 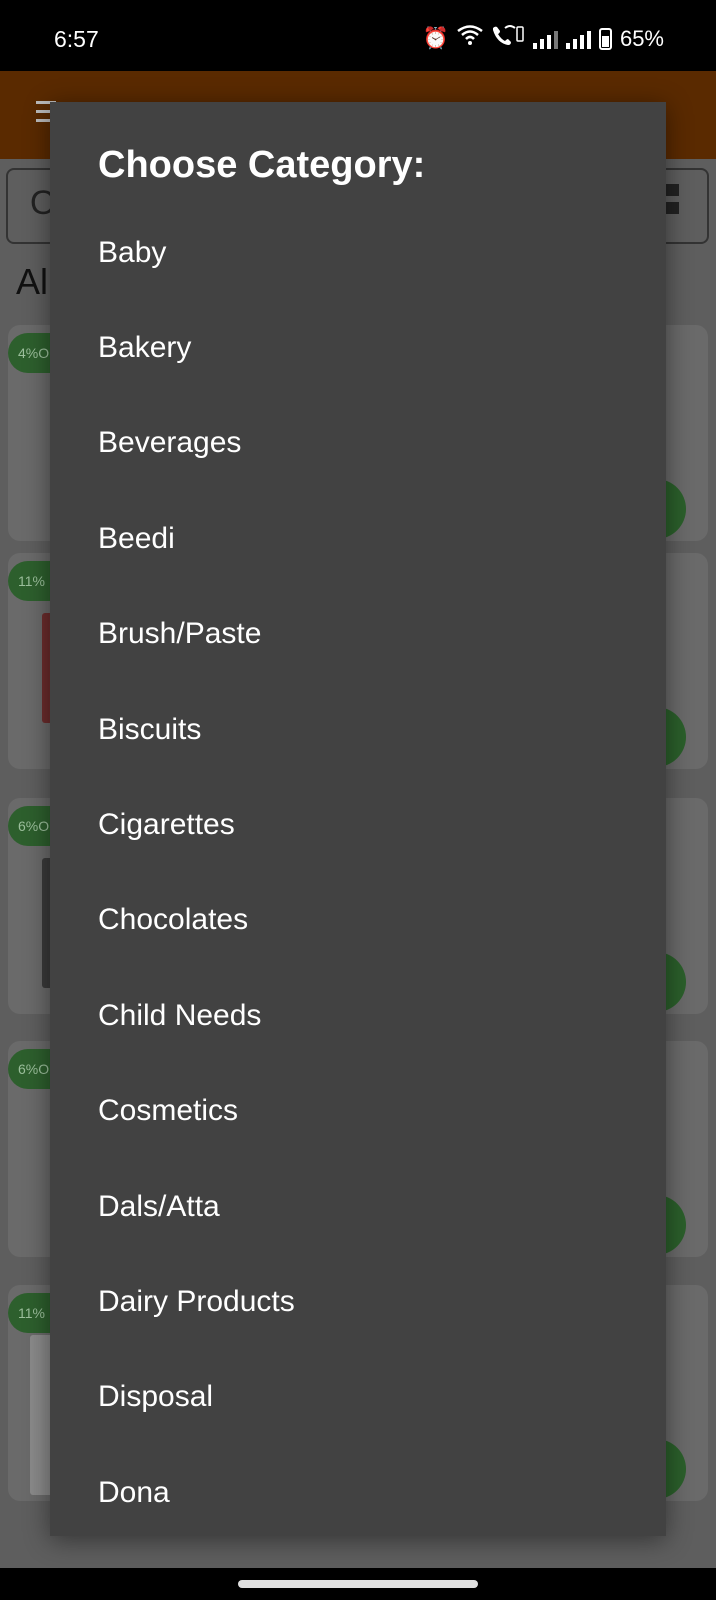 What do you see at coordinates (358, 252) in the screenshot?
I see `category-item-baby: Baby` at bounding box center [358, 252].